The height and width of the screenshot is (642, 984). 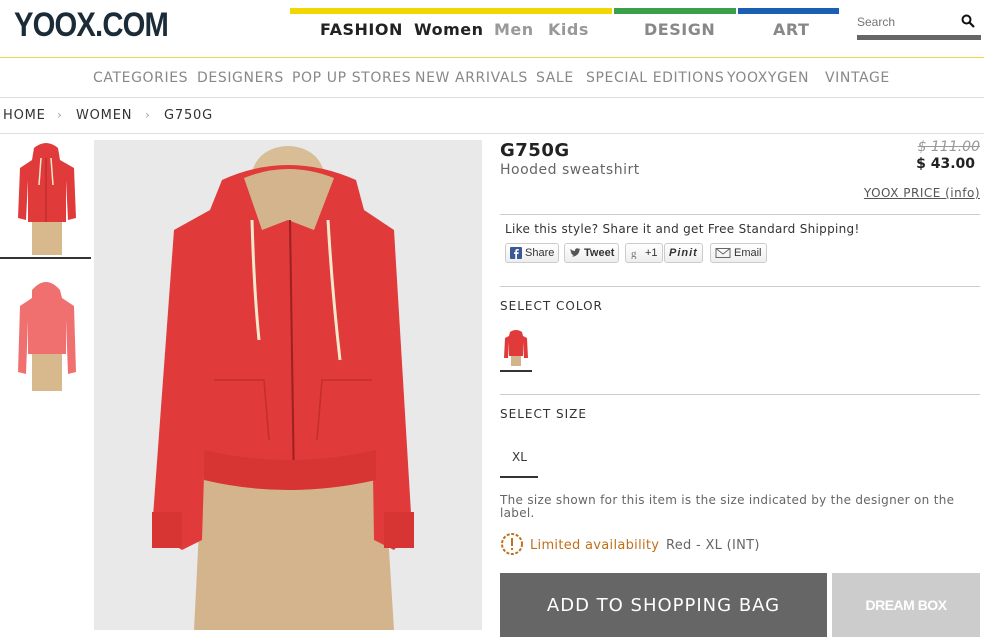 What do you see at coordinates (551, 306) in the screenshot?
I see `select-color-label: SELECT COLOR` at bounding box center [551, 306].